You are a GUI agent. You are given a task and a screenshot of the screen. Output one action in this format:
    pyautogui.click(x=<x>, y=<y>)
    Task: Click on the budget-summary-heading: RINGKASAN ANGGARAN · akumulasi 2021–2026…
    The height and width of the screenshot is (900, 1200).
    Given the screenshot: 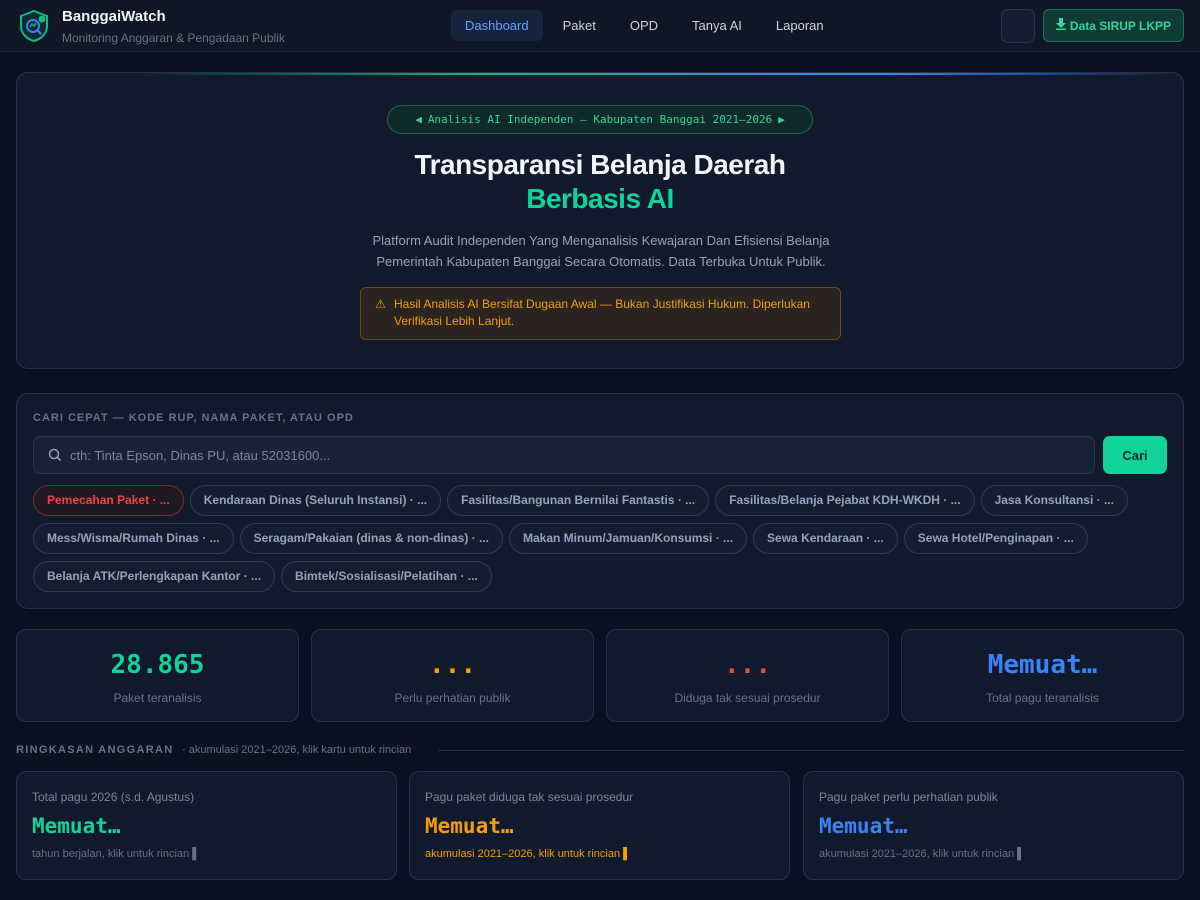 What is the action you would take?
    pyautogui.click(x=600, y=750)
    